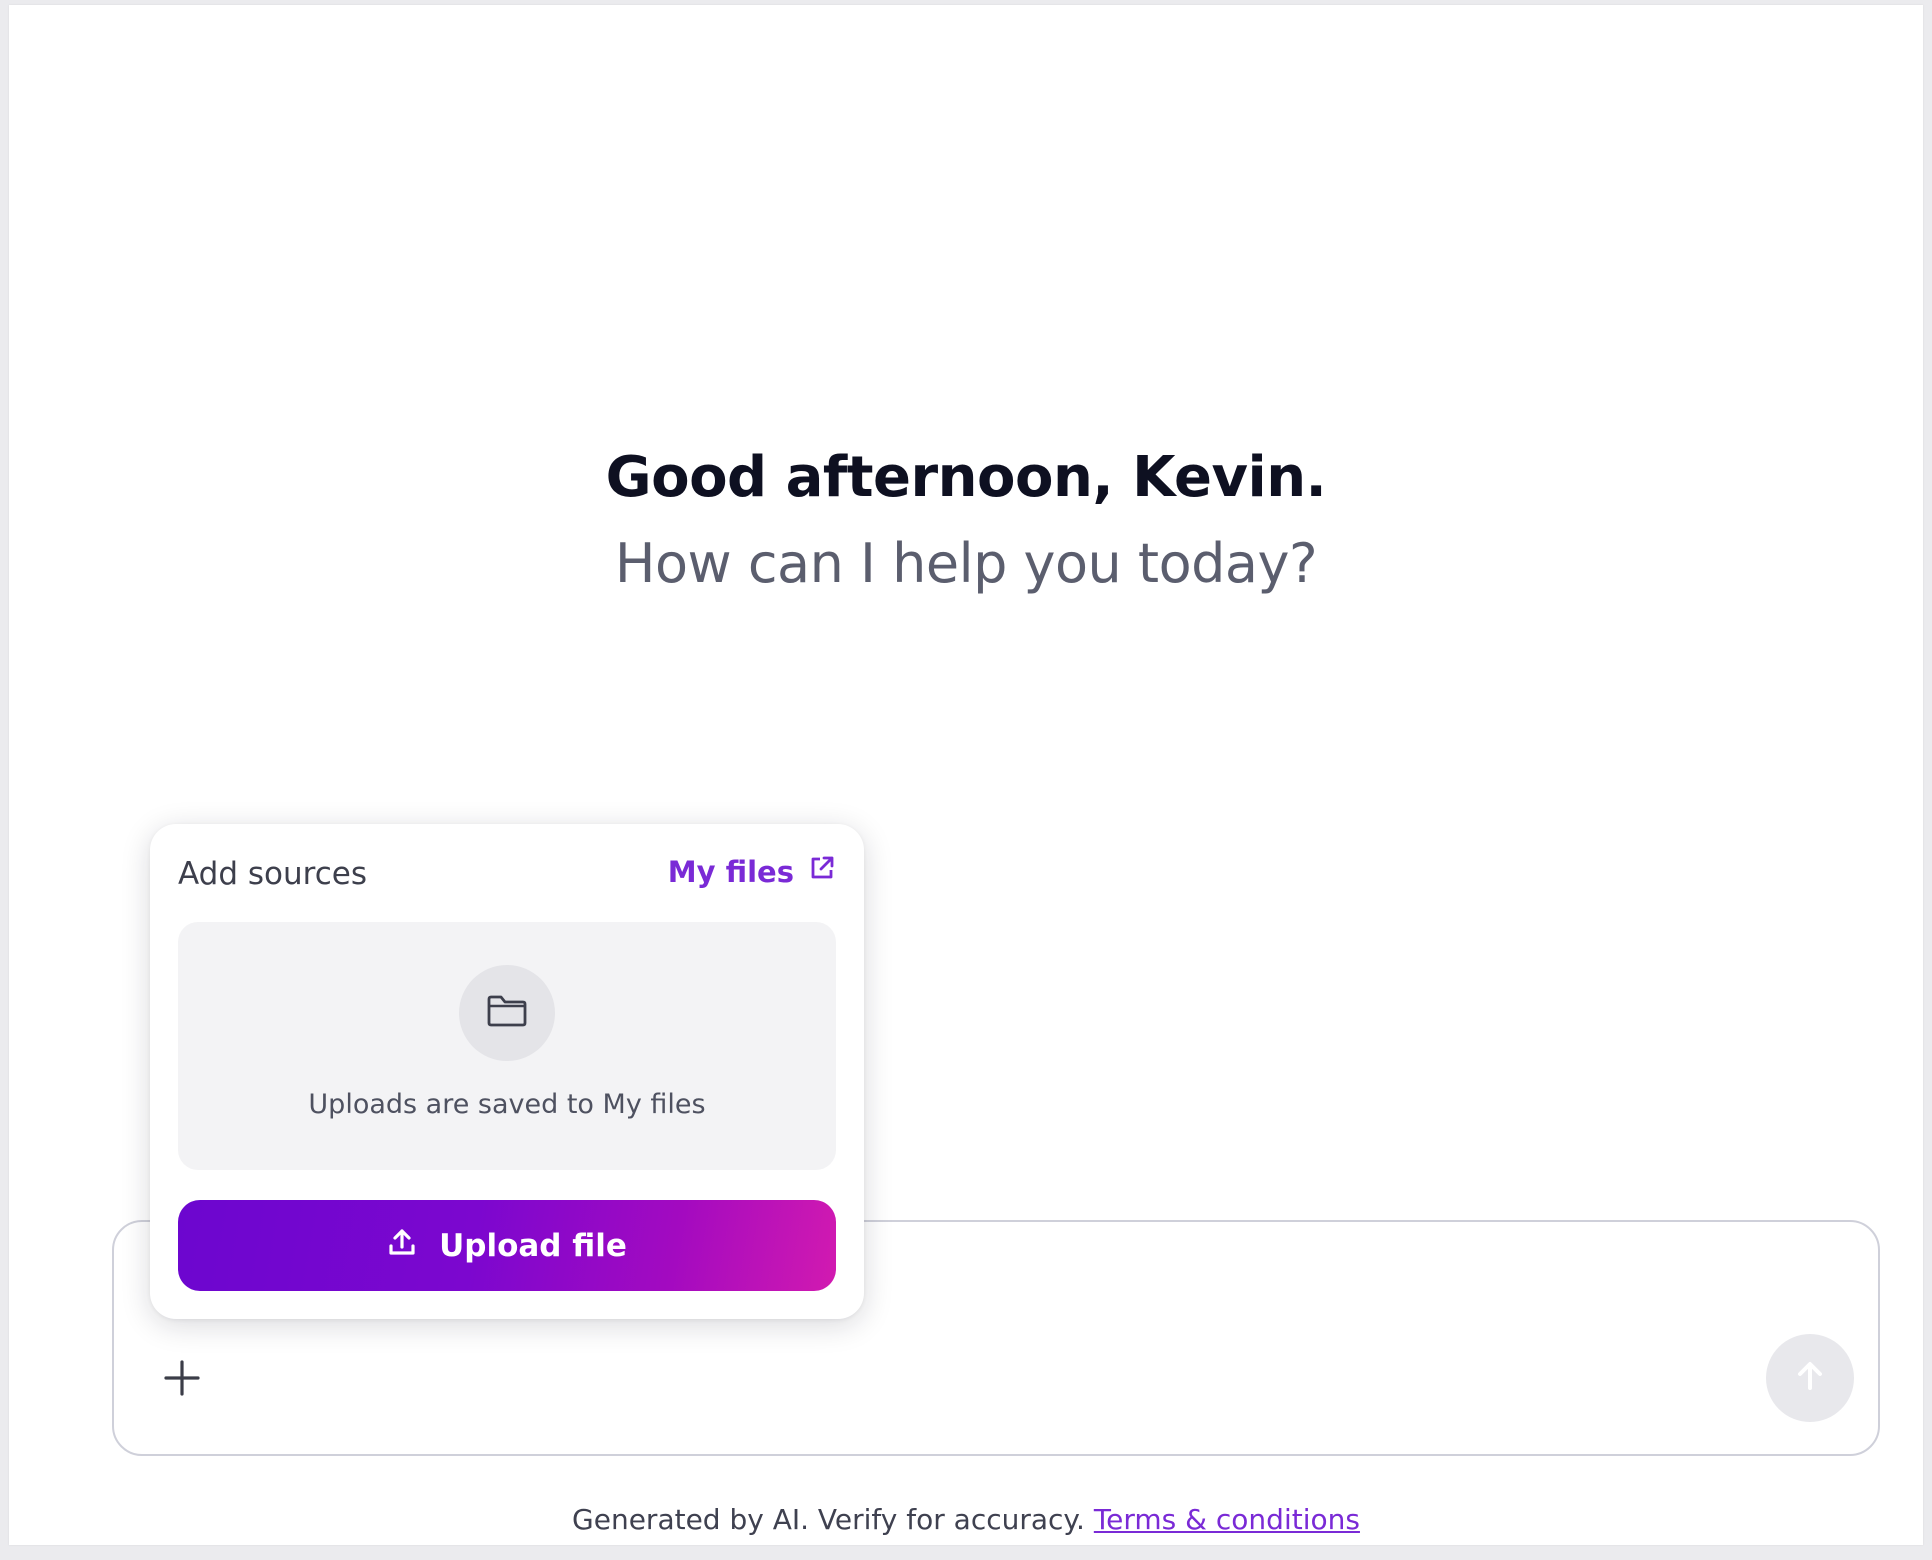 The height and width of the screenshot is (1560, 1932). I want to click on my-files-link: My files, so click(752, 871).